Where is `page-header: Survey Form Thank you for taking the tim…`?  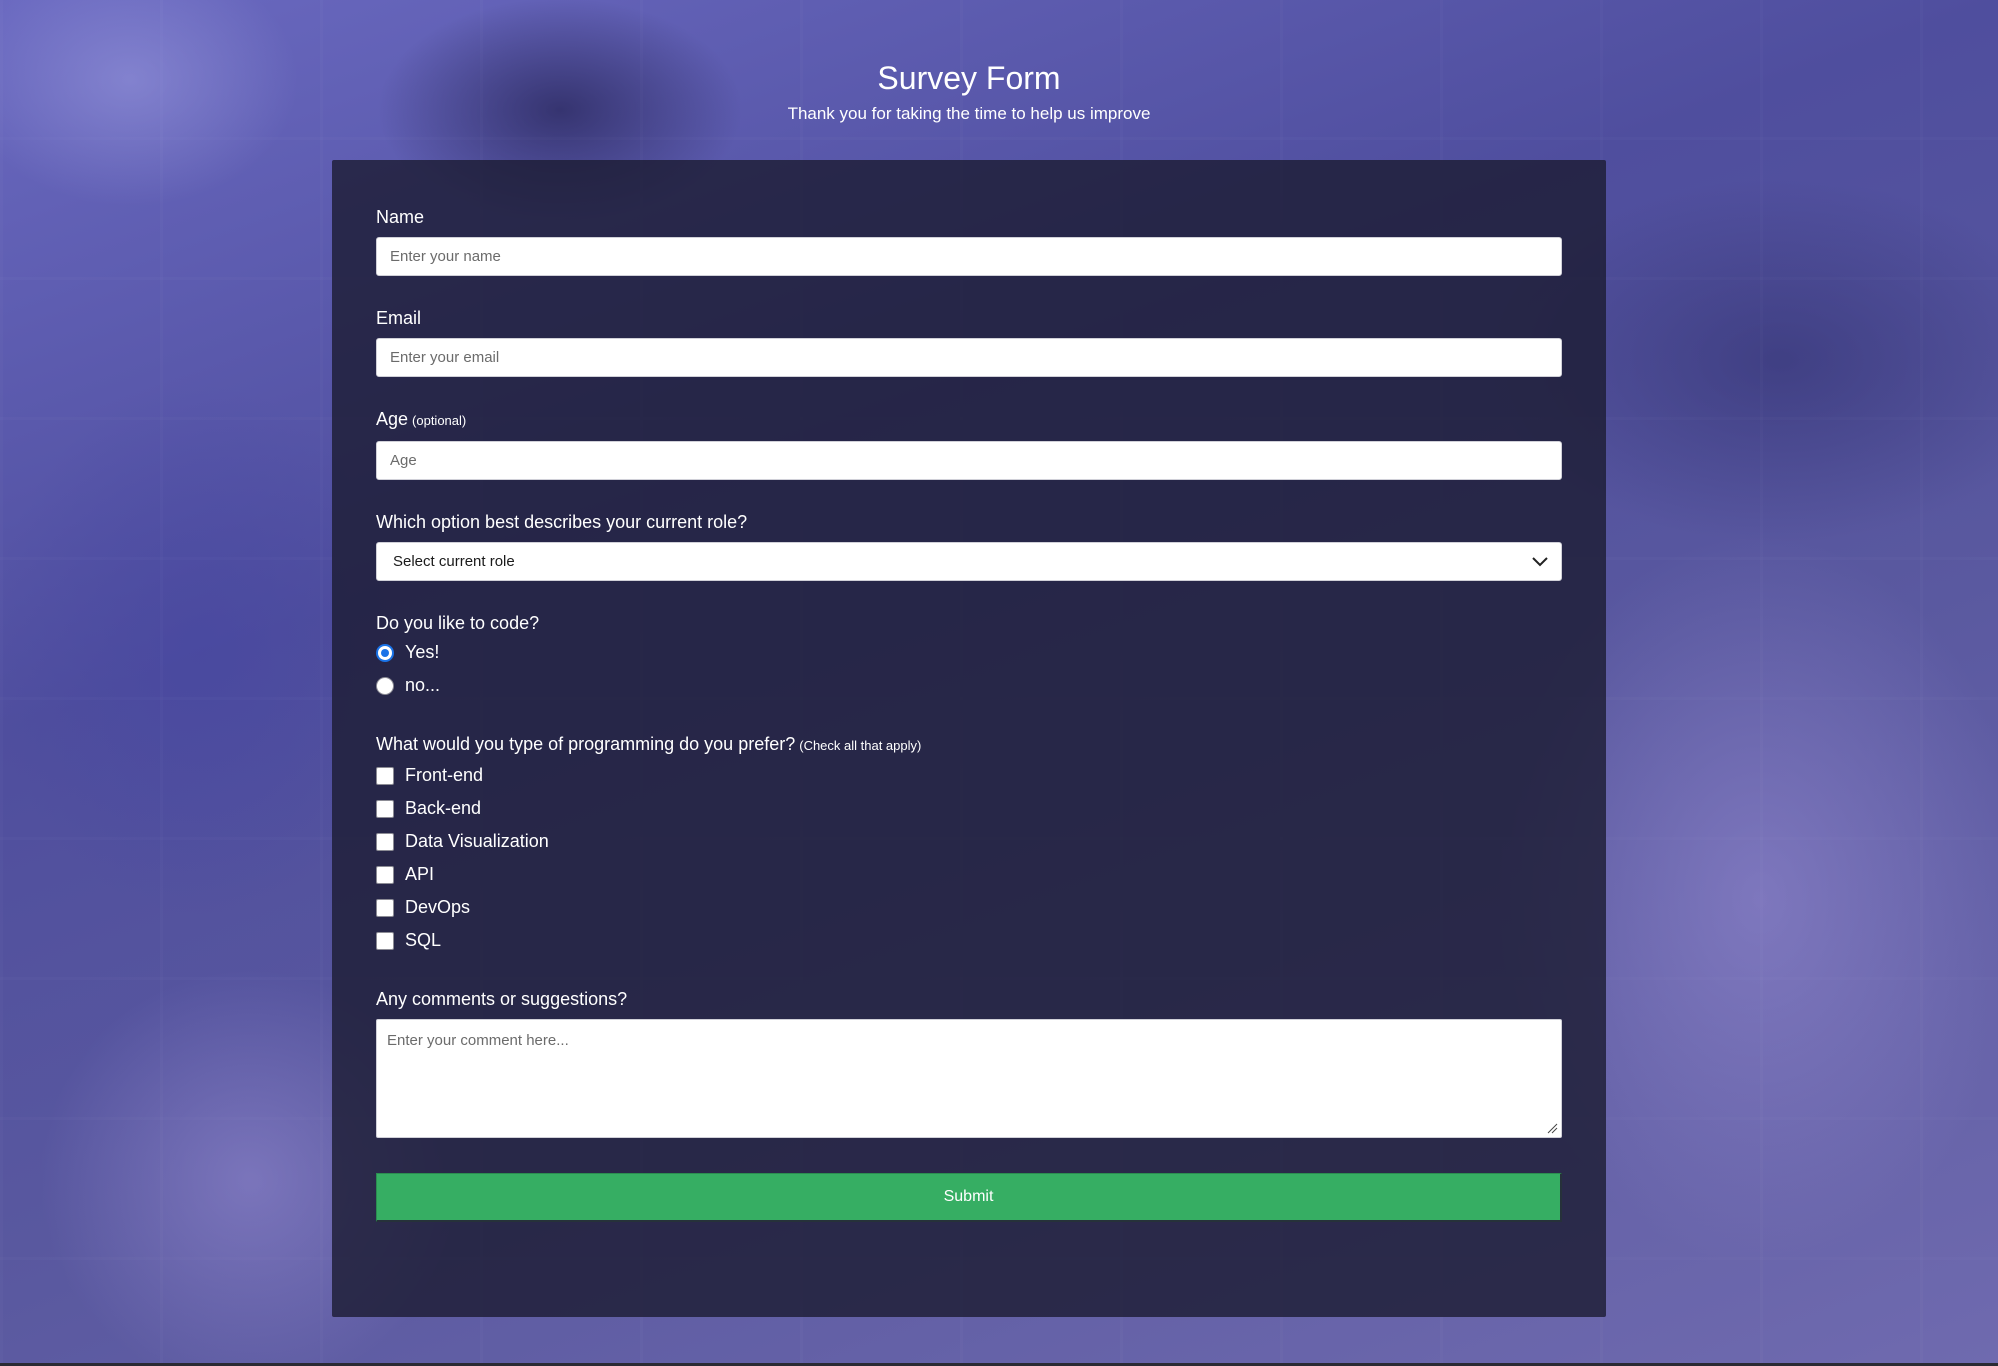 page-header: Survey Form Thank you for taking the tim… is located at coordinates (969, 63).